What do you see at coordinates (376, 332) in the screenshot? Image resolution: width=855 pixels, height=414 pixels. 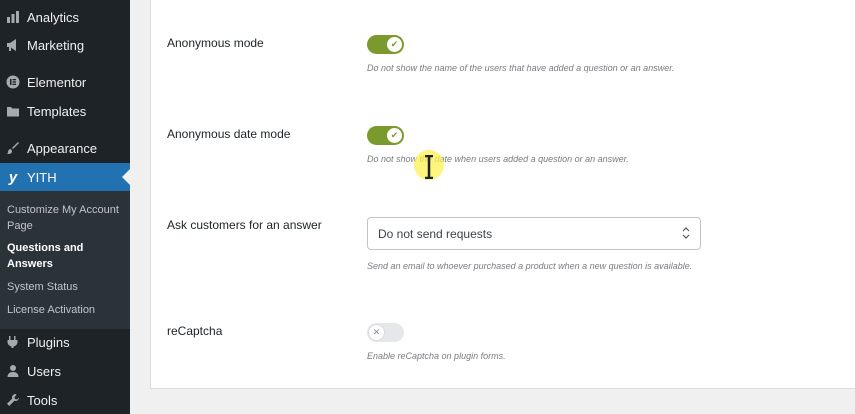 I see `close-icon: ✕` at bounding box center [376, 332].